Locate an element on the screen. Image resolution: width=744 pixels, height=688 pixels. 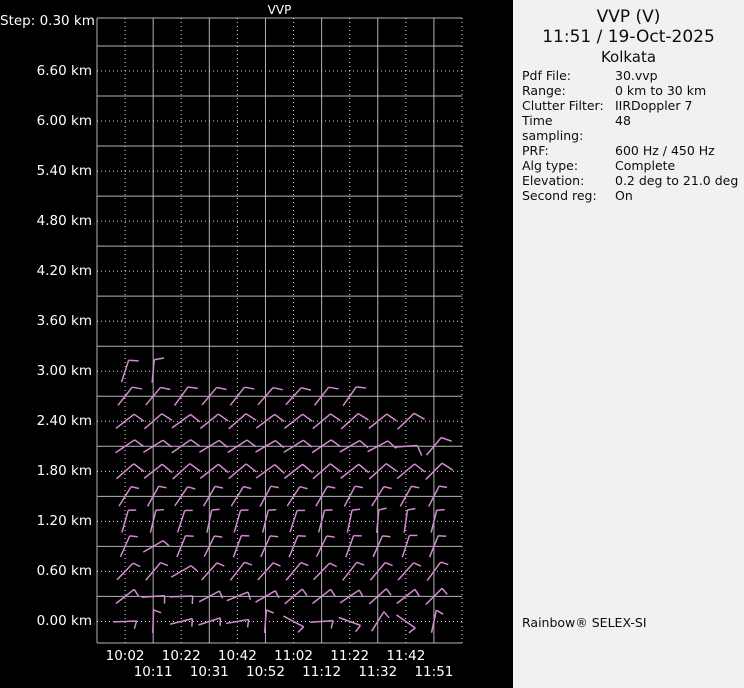
metadata-value: 0.2 deg to 21.0 deg is located at coordinates (677, 180).